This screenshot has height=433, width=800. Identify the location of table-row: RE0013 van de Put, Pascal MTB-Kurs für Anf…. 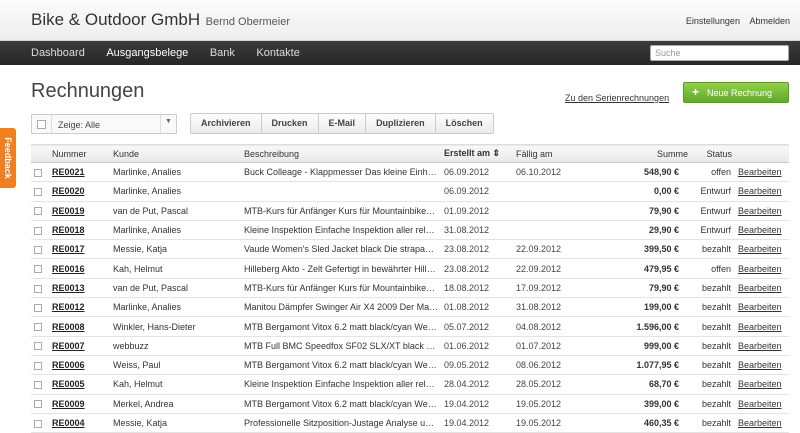
(410, 288).